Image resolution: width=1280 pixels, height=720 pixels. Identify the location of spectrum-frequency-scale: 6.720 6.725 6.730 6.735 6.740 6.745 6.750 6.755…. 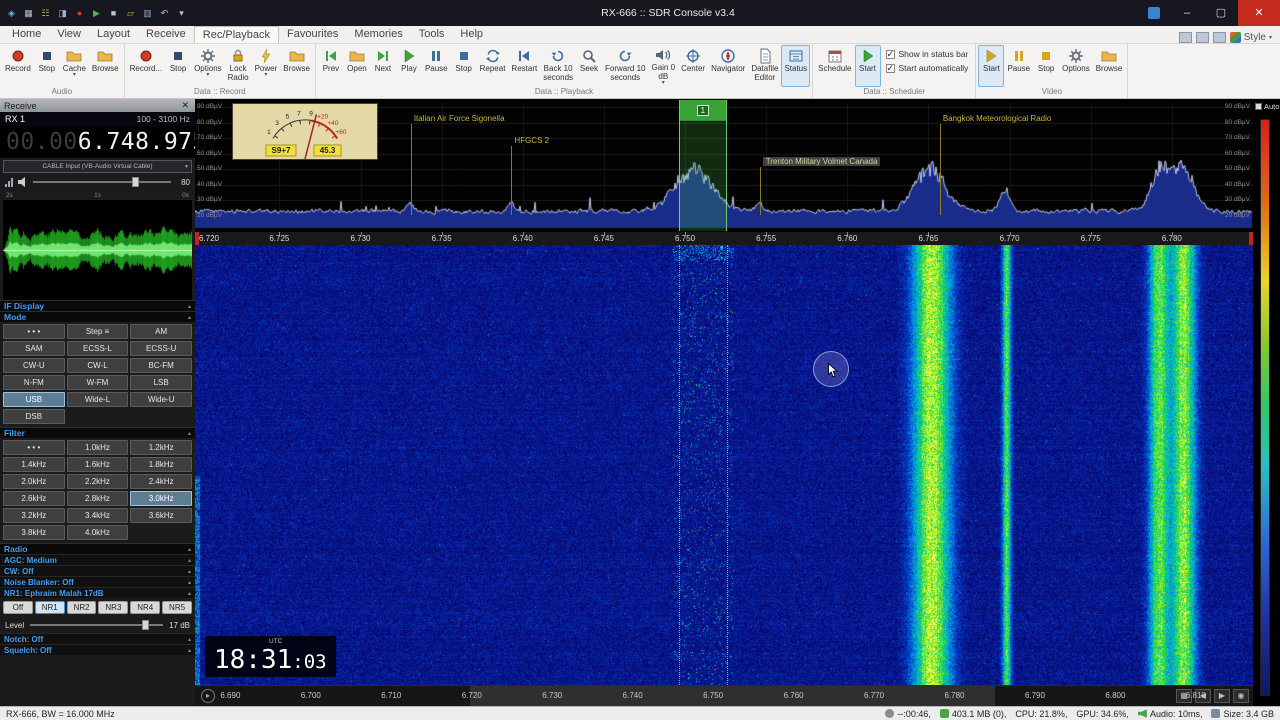
(724, 238).